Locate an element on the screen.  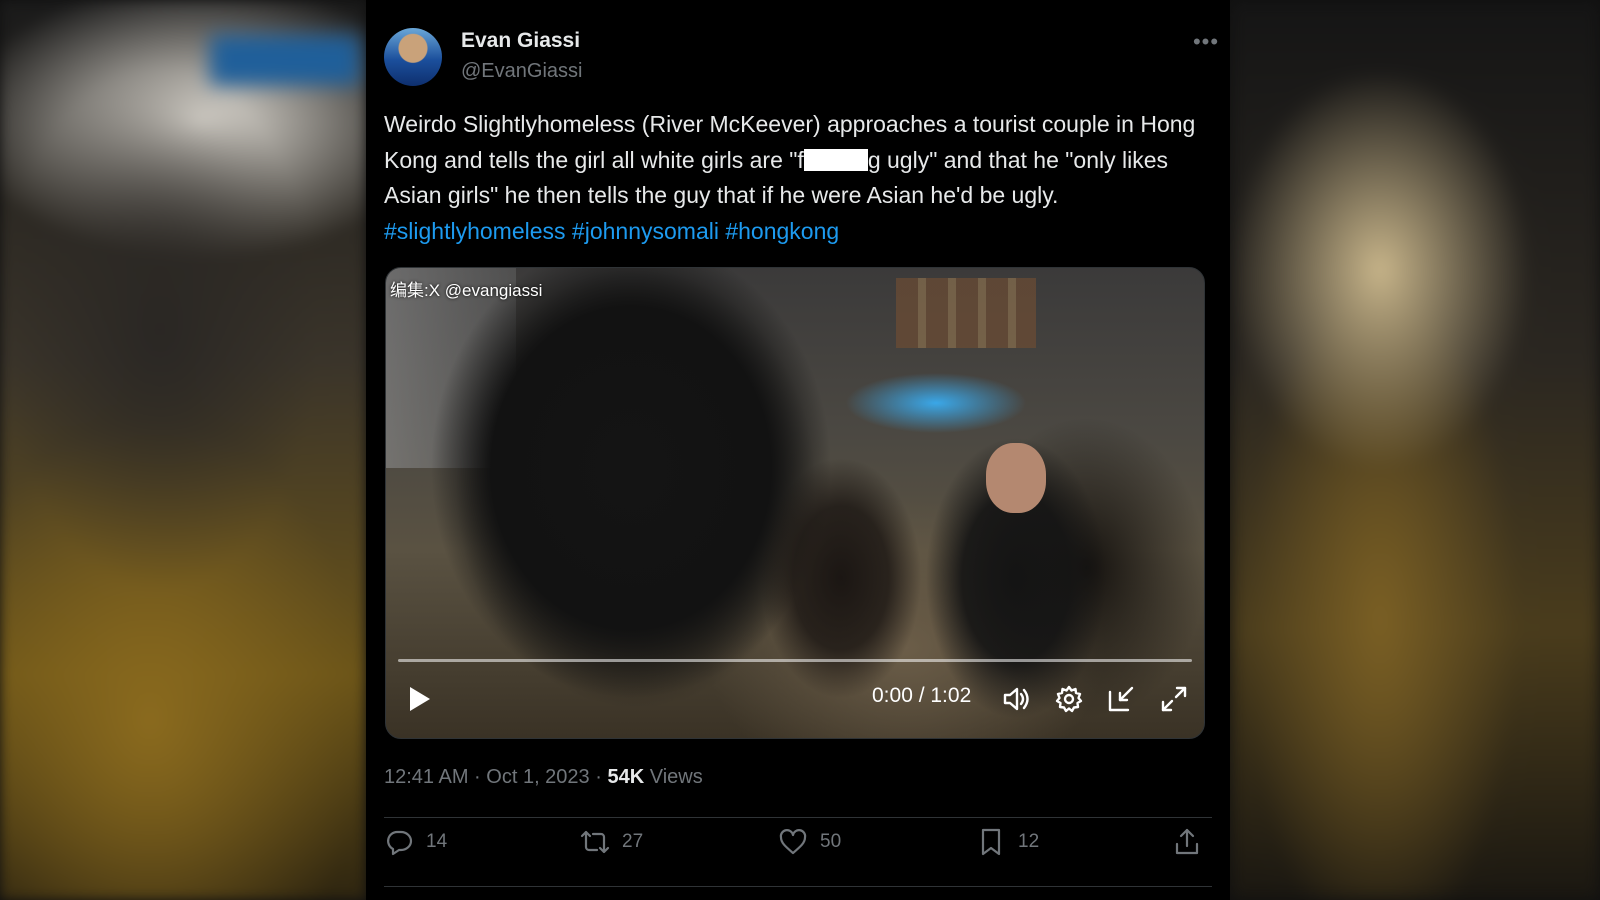
action-bar: 14 27 50 12 is located at coordinates (798, 842).